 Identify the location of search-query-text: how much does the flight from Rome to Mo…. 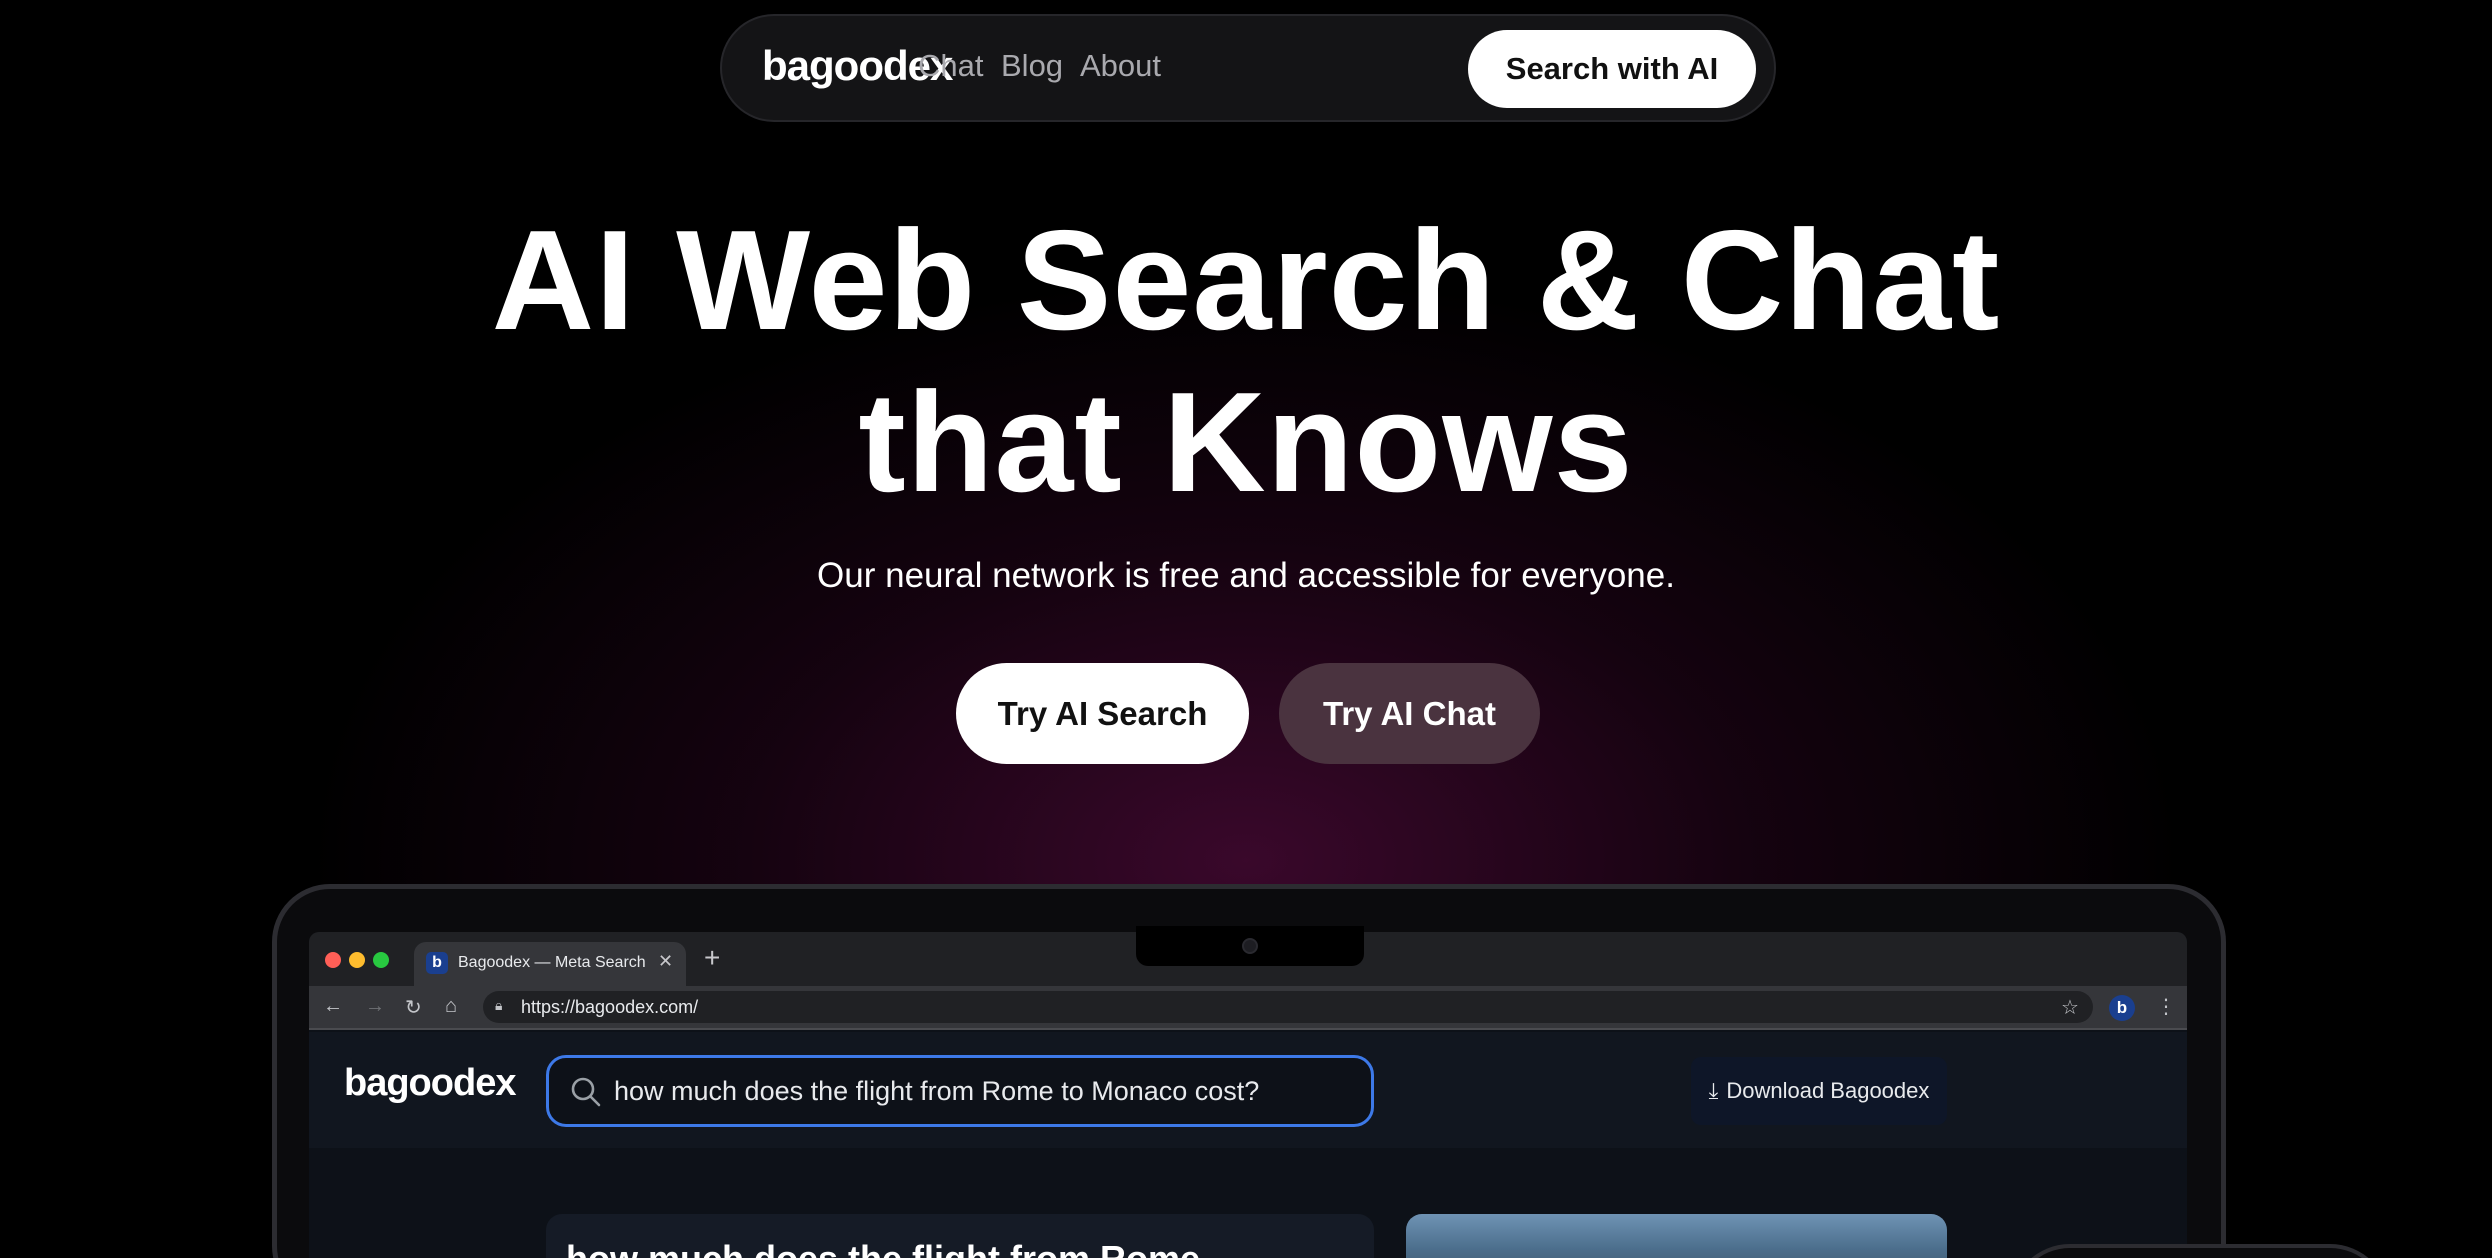
(937, 1091).